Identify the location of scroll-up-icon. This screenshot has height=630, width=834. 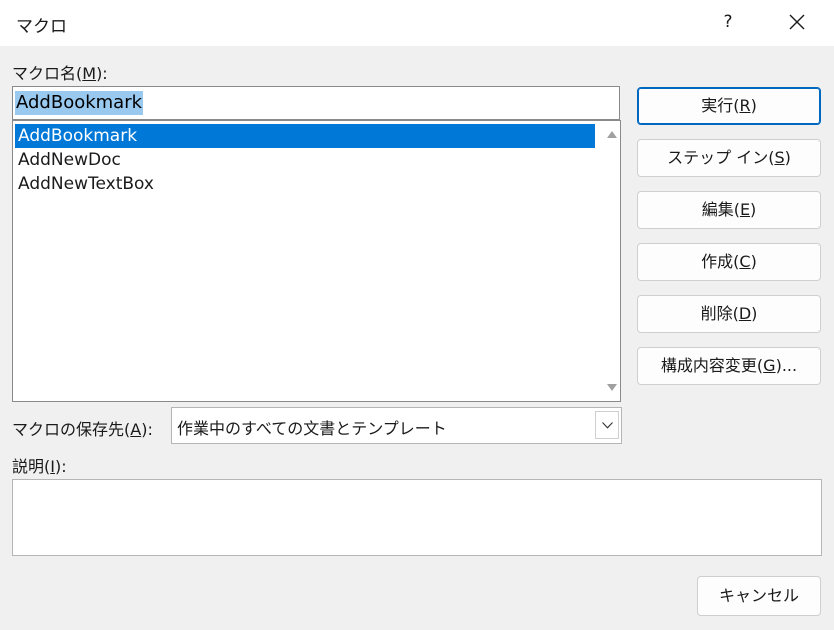
(612, 134).